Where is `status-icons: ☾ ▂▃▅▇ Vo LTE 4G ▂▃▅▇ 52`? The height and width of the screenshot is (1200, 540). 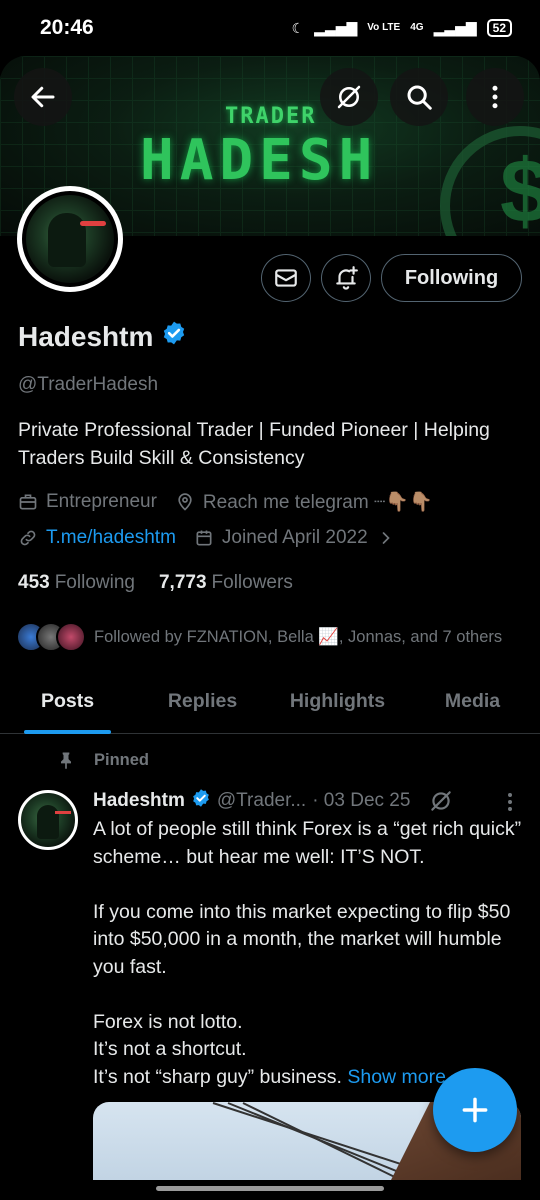 status-icons: ☾ ▂▃▅▇ Vo LTE 4G ▂▃▅▇ 52 is located at coordinates (402, 28).